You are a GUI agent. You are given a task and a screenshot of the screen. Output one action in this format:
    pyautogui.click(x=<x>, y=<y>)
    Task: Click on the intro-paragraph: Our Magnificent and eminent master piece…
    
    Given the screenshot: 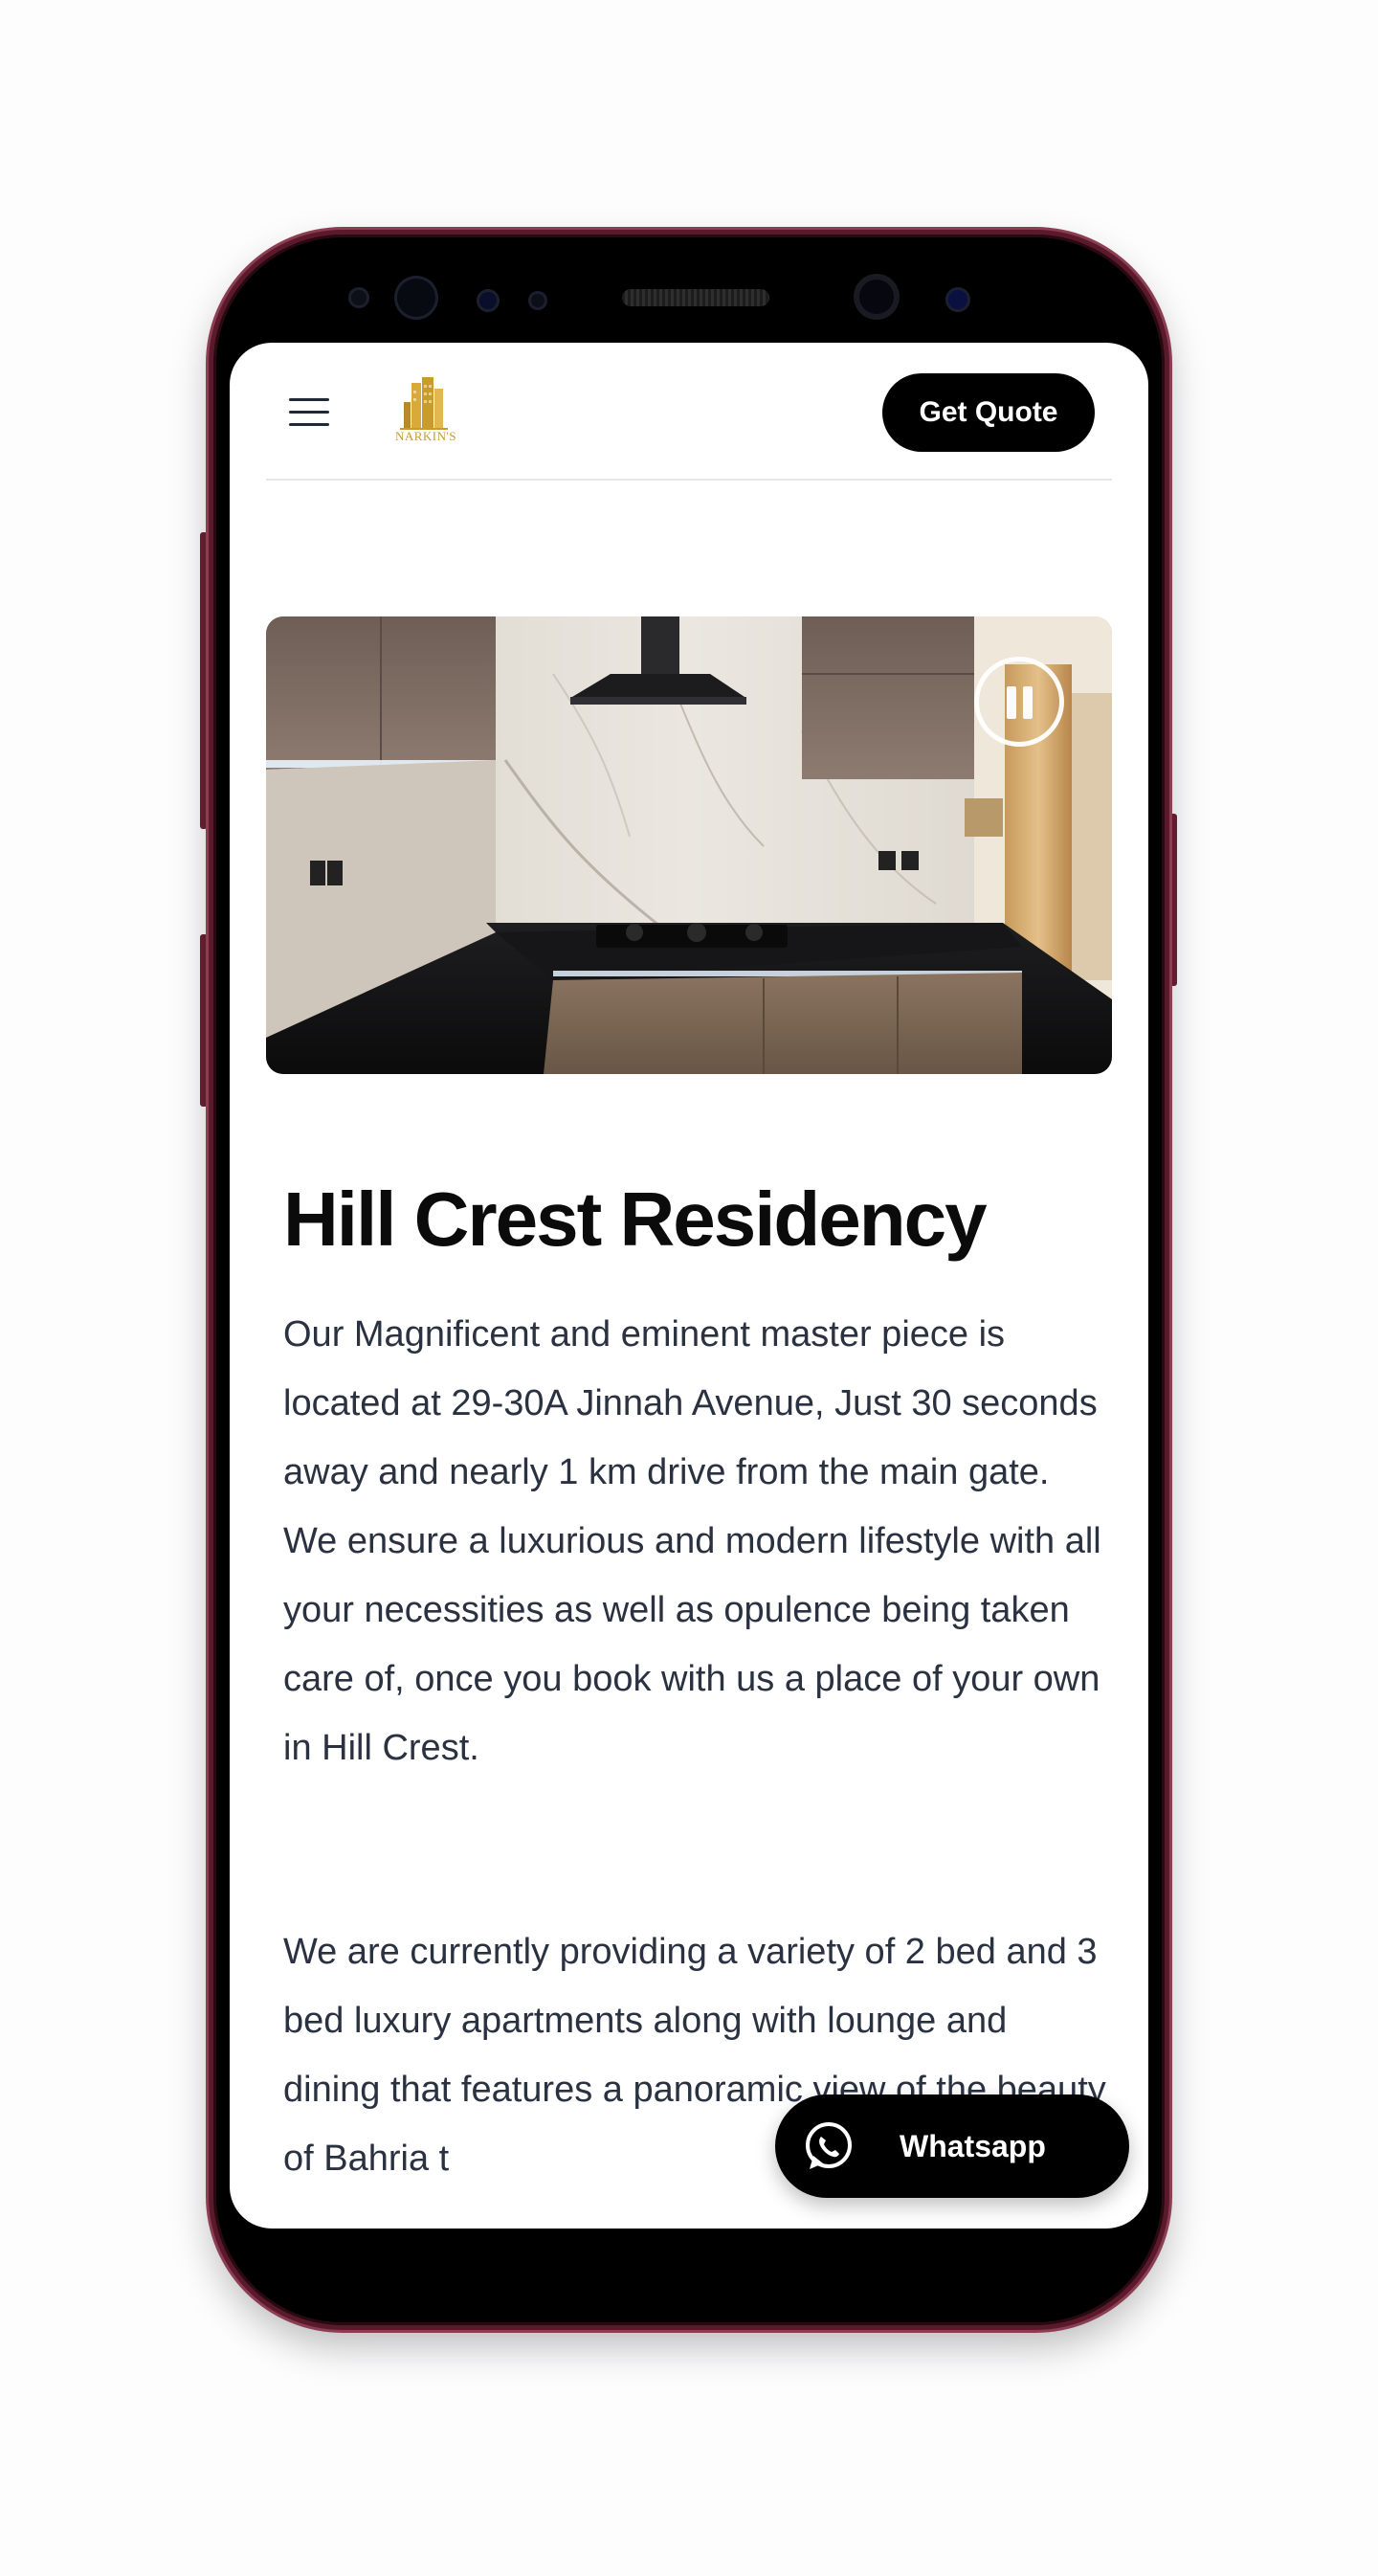 What is the action you would take?
    pyautogui.click(x=692, y=1541)
    